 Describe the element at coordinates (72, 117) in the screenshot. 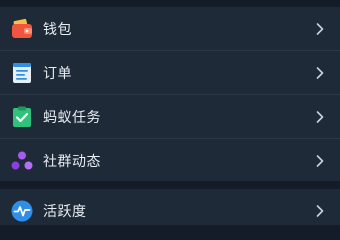

I see `menu-item-label: 蚂蚁任务` at that location.